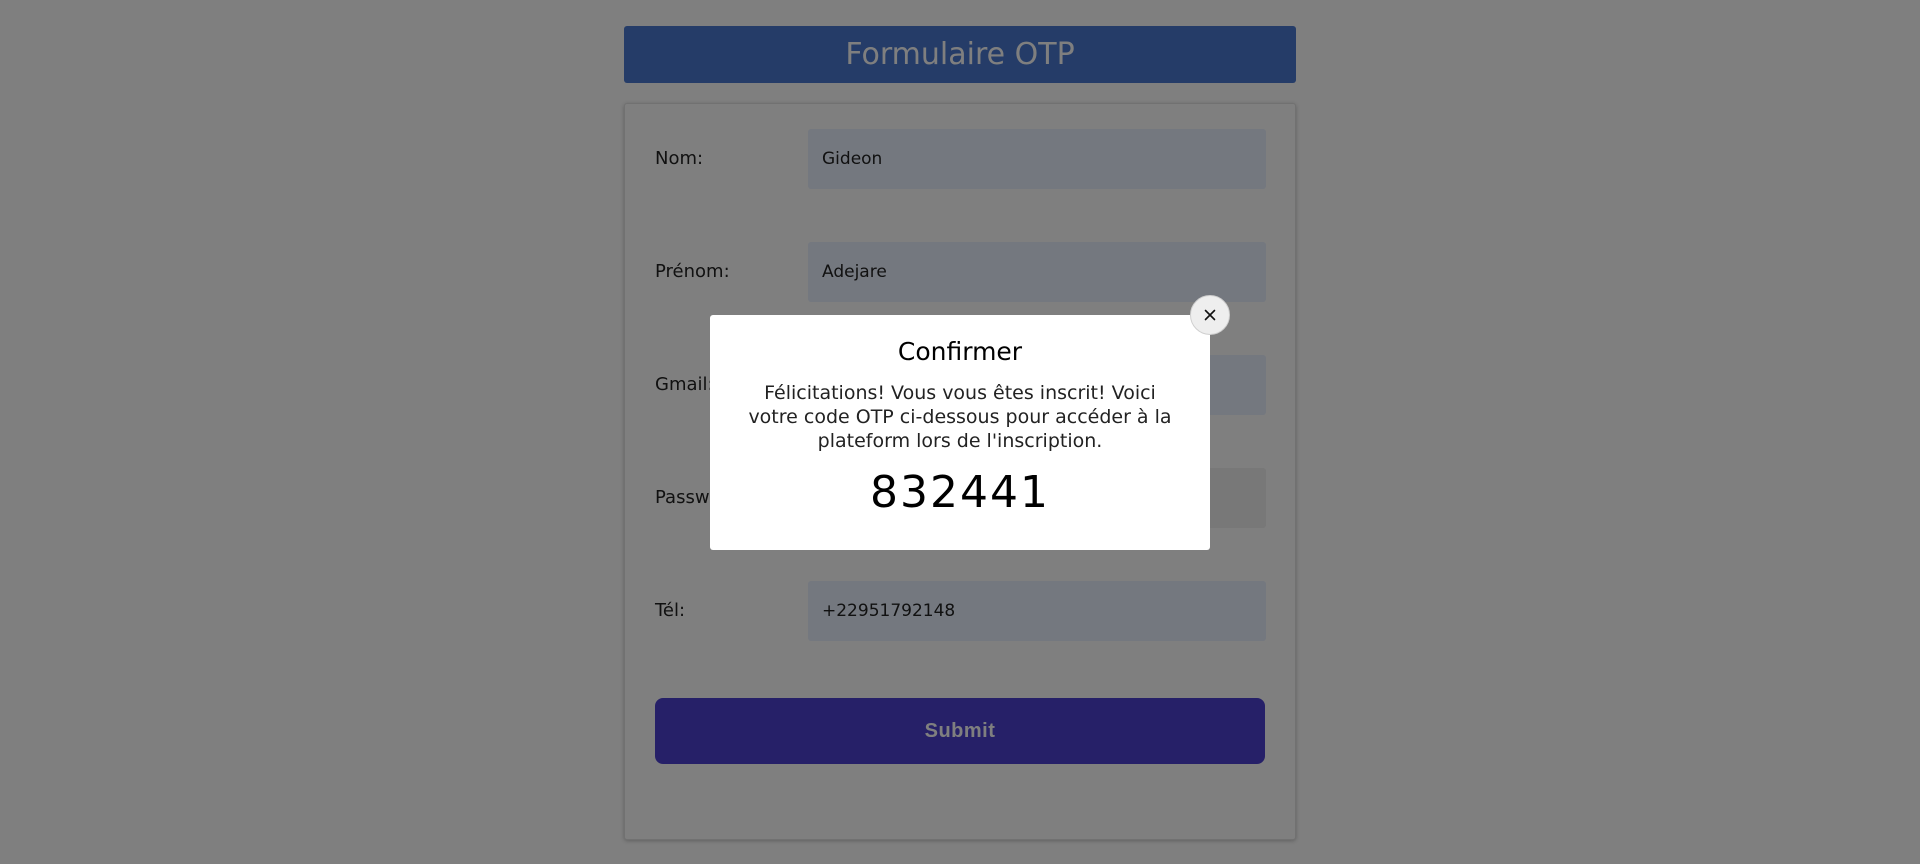  What do you see at coordinates (960, 492) in the screenshot?
I see `otp-code: 832441` at bounding box center [960, 492].